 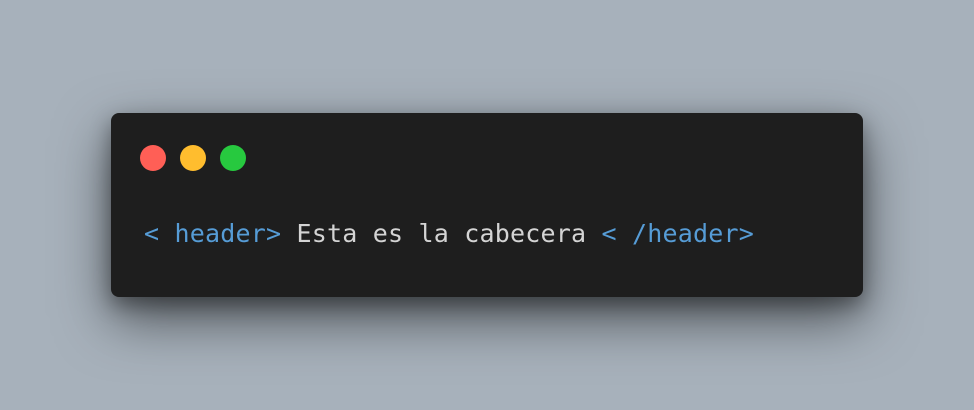 What do you see at coordinates (233, 158) in the screenshot?
I see `maximize-button` at bounding box center [233, 158].